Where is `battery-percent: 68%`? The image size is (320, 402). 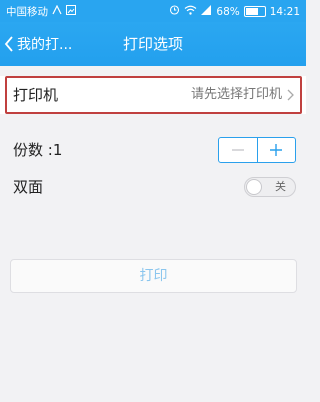
battery-percent: 68% is located at coordinates (228, 11).